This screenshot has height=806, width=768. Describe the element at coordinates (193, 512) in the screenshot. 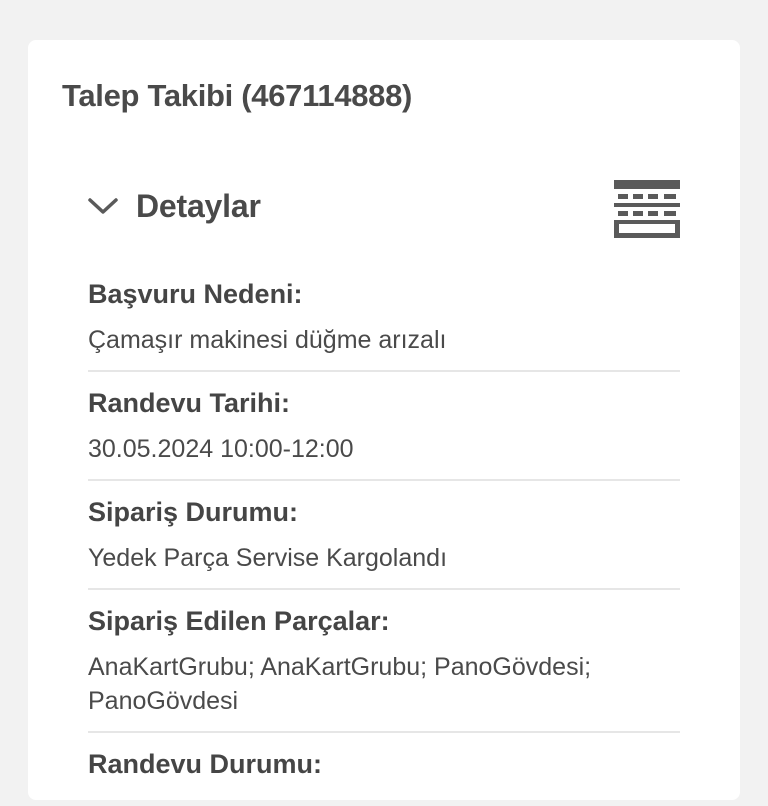

I see `detail-label: Sipariş Durumu:` at that location.